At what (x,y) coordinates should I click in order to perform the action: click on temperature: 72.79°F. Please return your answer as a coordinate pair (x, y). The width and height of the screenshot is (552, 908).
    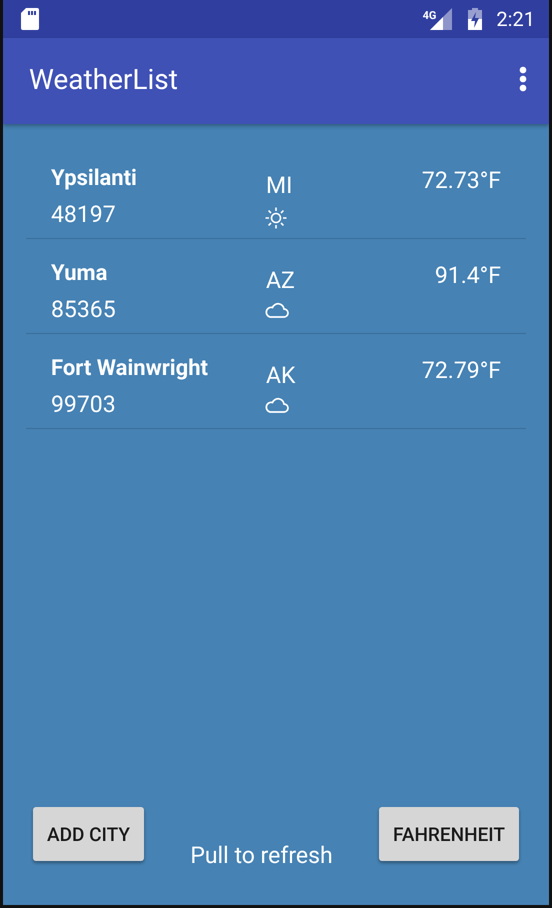
    Looking at the image, I should click on (460, 371).